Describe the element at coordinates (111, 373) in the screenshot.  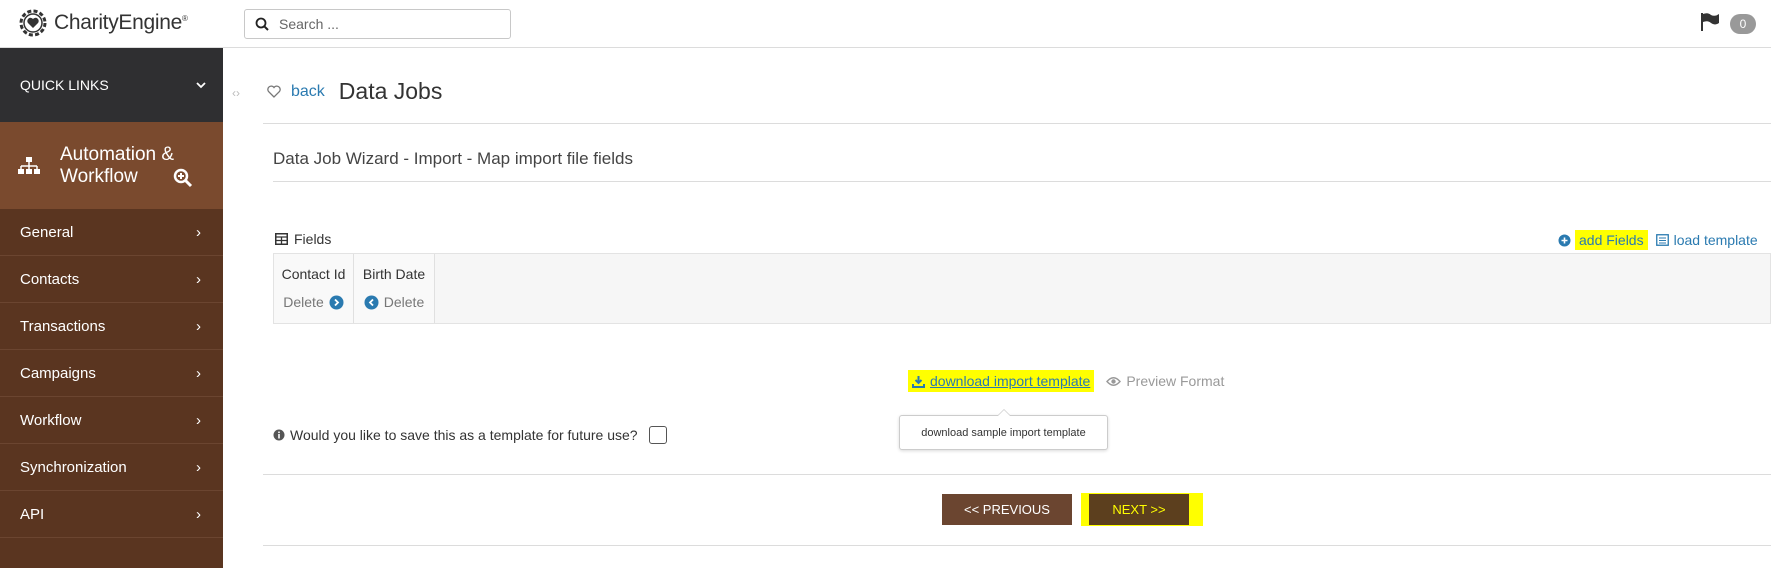
I see `sidebar-item-campaigns: Campaigns ›` at that location.